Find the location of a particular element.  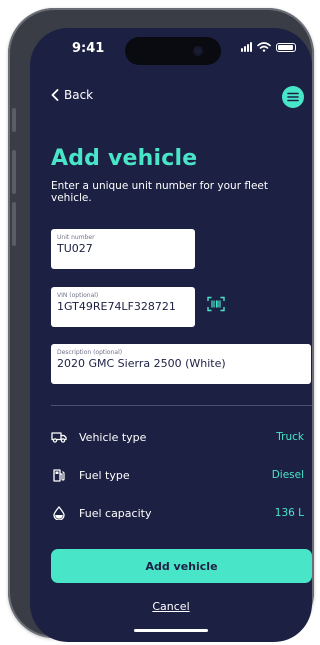

volume-down-button is located at coordinates (14, 224).